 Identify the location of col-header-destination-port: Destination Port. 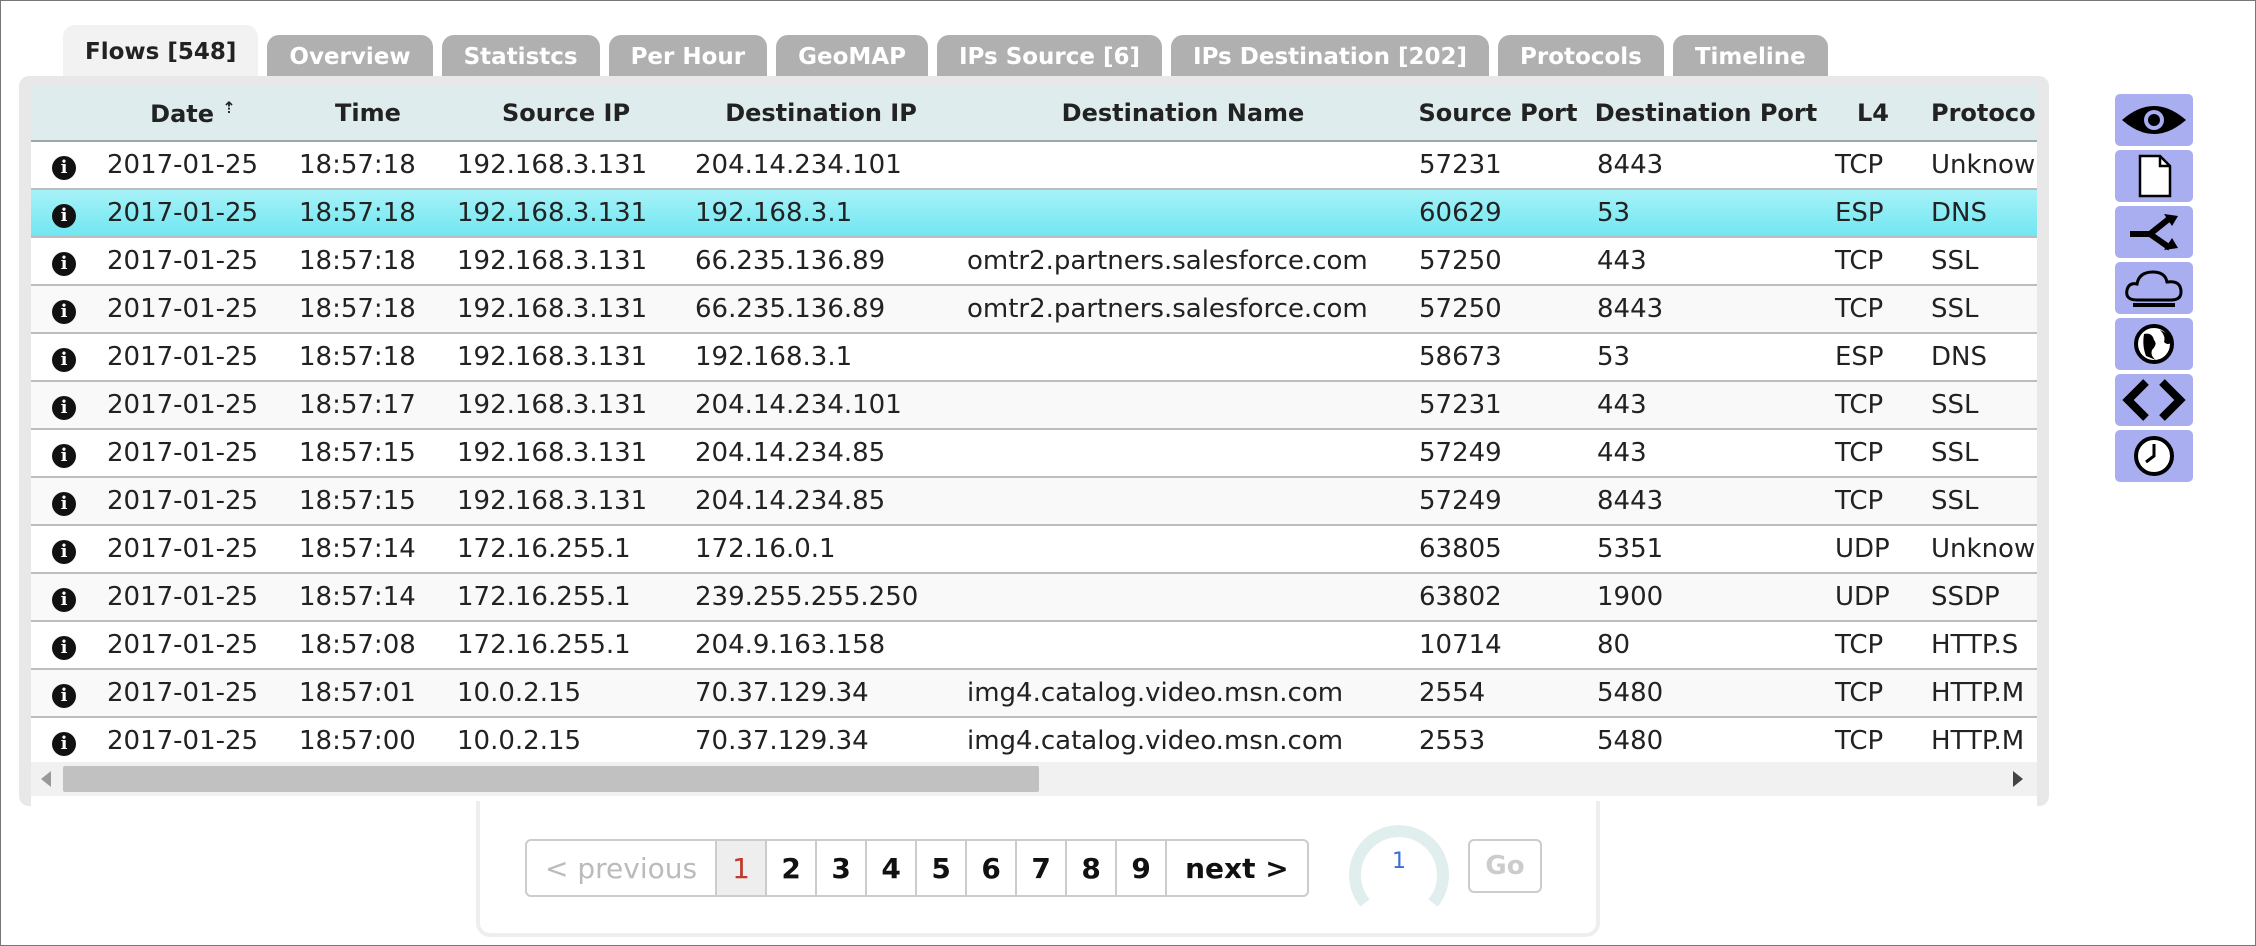
(1706, 114).